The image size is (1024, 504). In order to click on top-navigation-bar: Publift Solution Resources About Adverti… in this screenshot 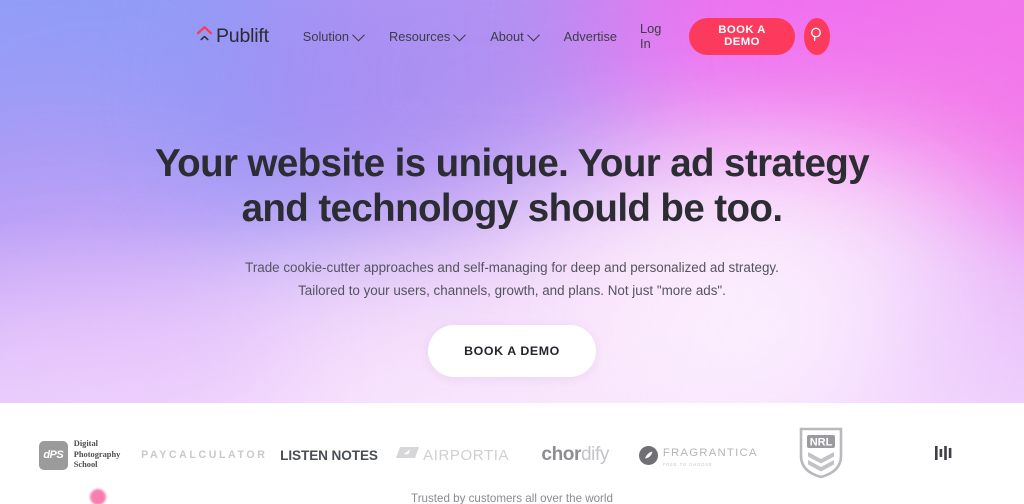, I will do `click(512, 36)`.